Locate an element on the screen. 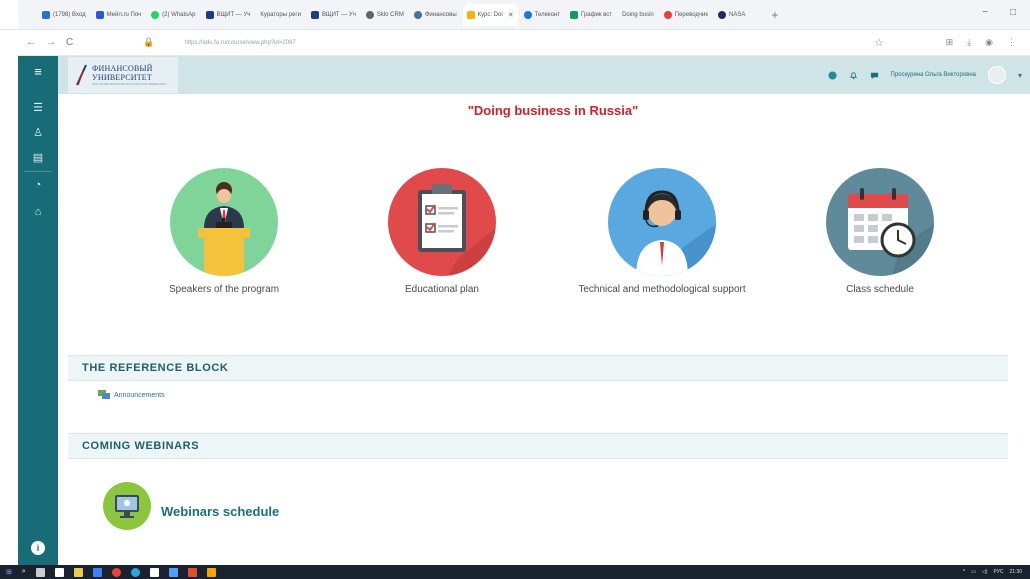 The image size is (1030, 579). card-label: Speakers of the program is located at coordinates (224, 289).